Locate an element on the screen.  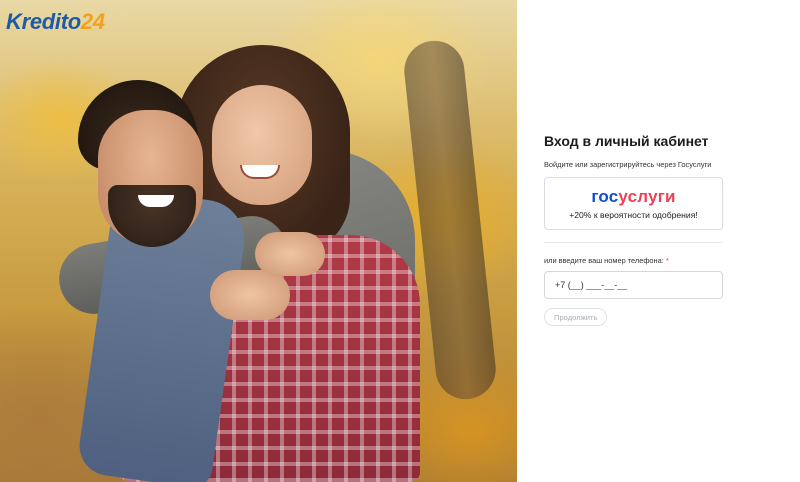
phone-label: или введите ваш номер телефона: * is located at coordinates (633, 260).